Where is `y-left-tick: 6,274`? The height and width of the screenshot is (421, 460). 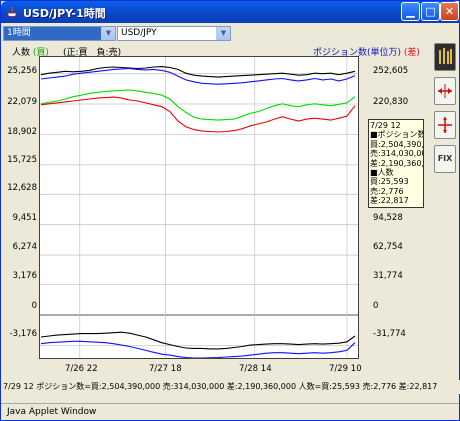
y-left-tick: 6,274 is located at coordinates (24, 247).